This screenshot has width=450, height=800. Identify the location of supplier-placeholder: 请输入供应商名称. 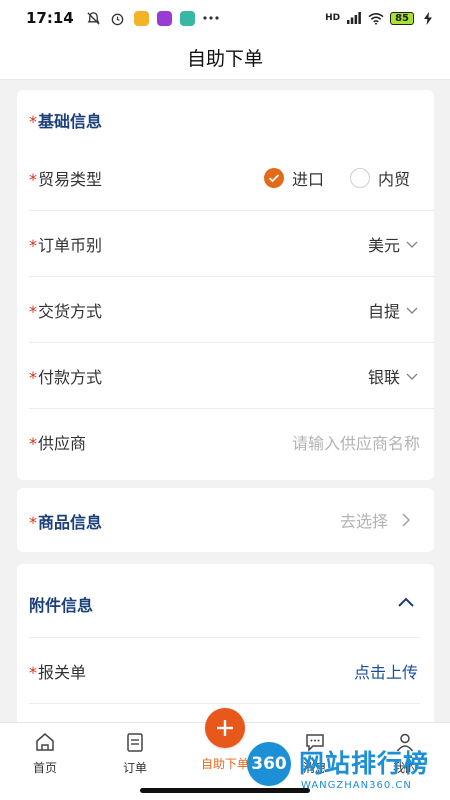
(355, 443).